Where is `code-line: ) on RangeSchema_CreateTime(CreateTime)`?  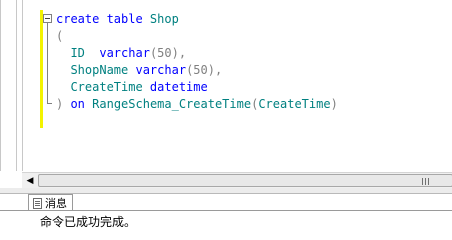
code-line: ) on RangeSchema_CreateTime(CreateTime) is located at coordinates (197, 104).